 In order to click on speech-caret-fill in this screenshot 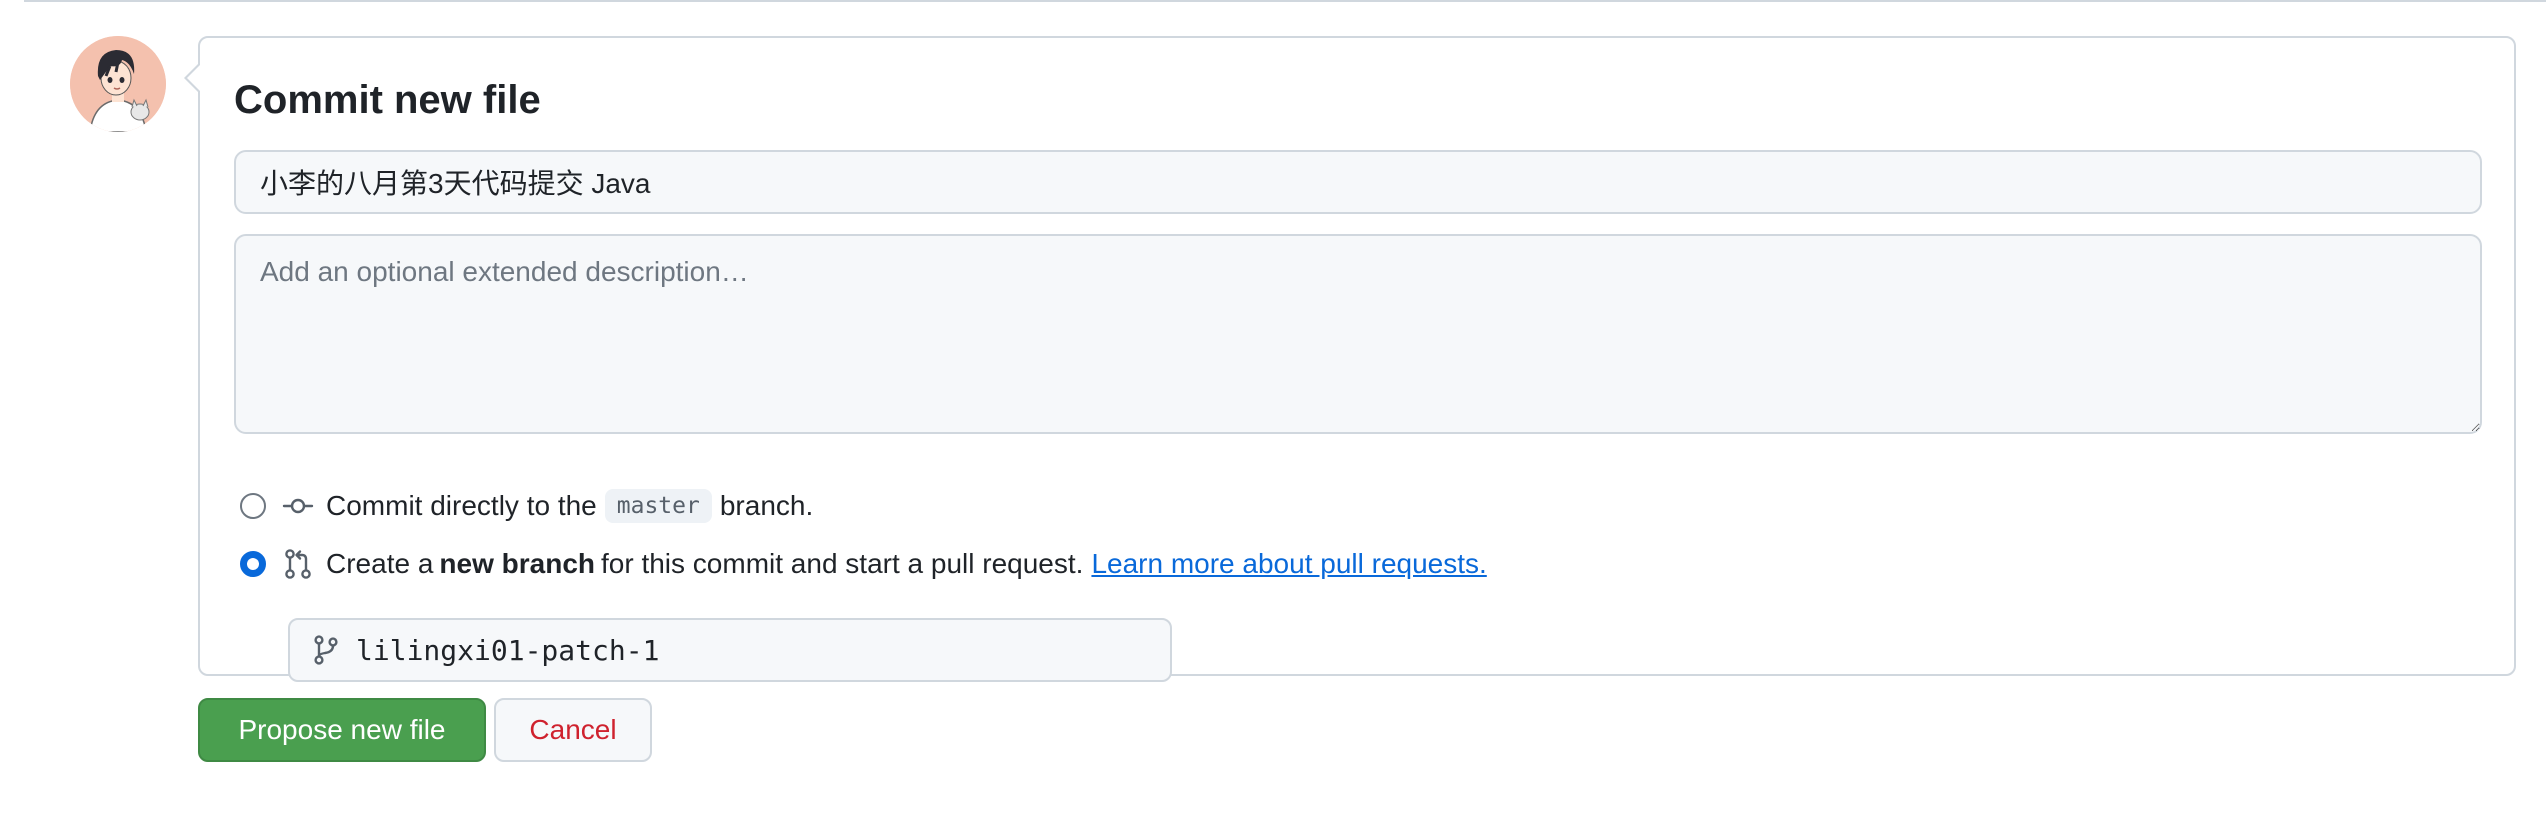, I will do `click(194, 78)`.